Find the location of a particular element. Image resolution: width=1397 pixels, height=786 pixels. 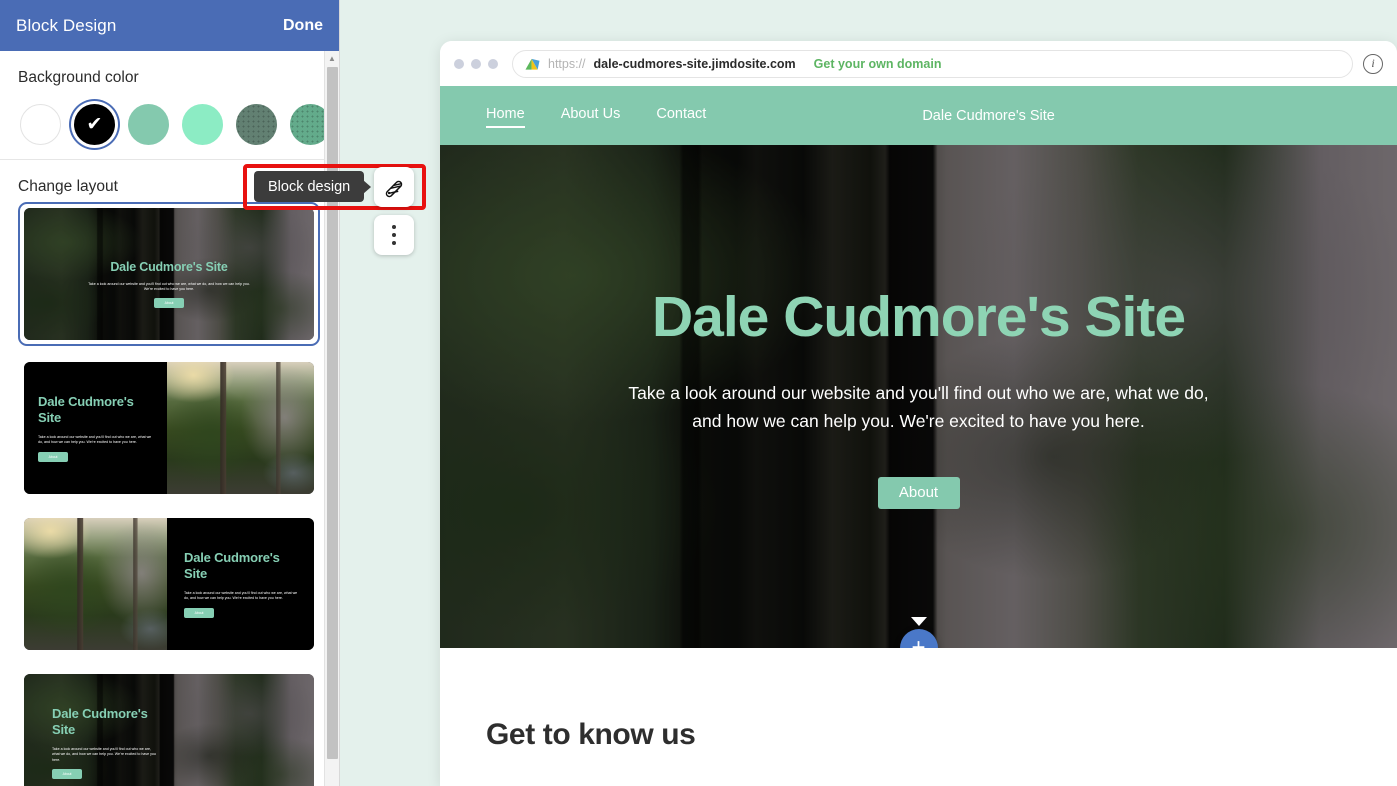

background-color-section: Background color ✔ is located at coordinates (169, 105).